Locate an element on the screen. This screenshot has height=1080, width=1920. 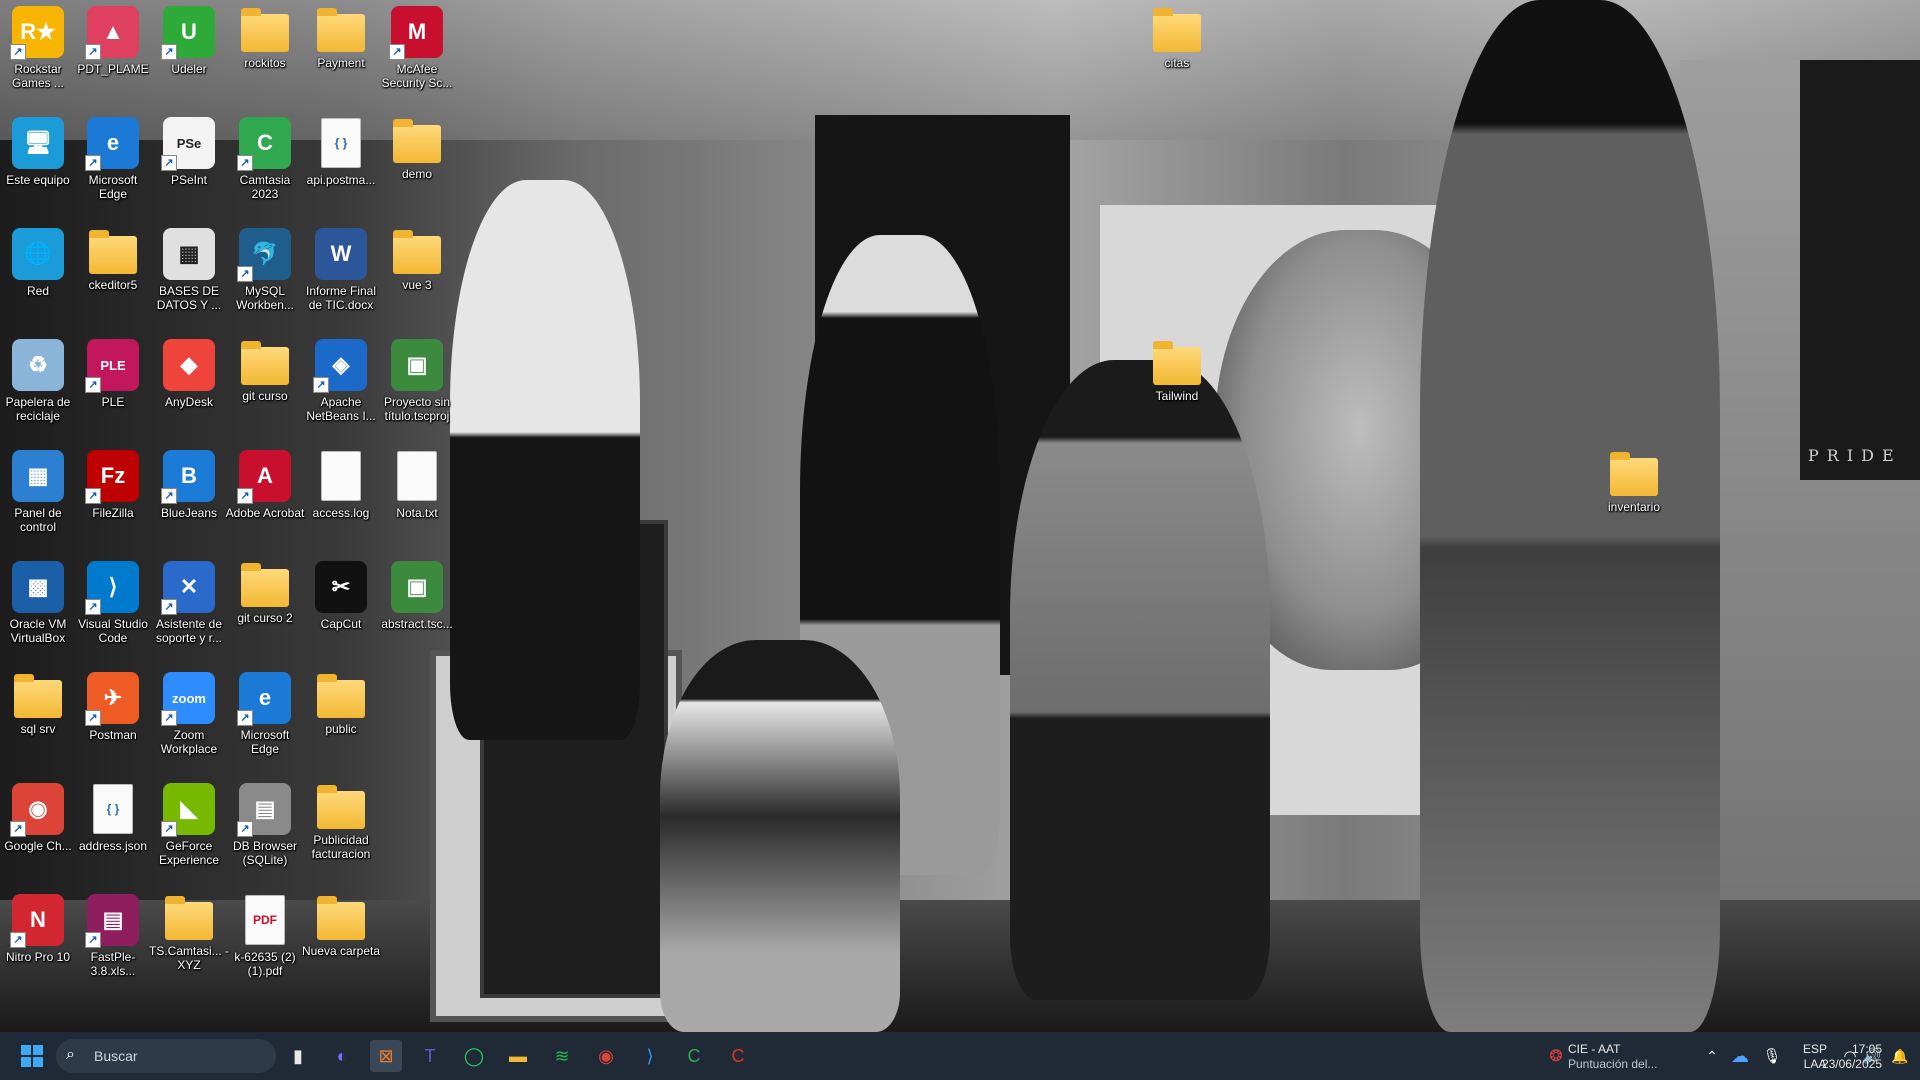
vscode-icon: ⟩ is located at coordinates (650, 1056).